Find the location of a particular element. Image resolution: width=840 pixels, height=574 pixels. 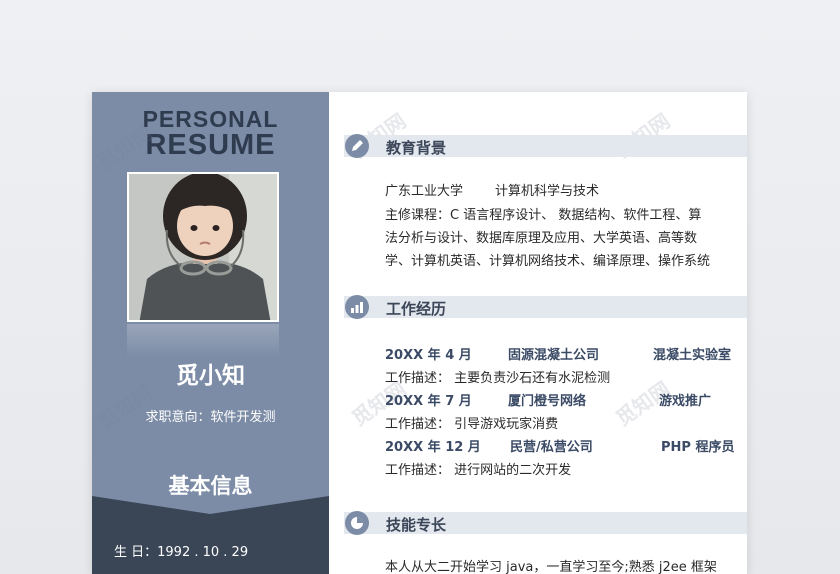

education-courses-line: 主修课程：C 语言程序设计、 数据结构、软件工程、算 is located at coordinates (543, 215).